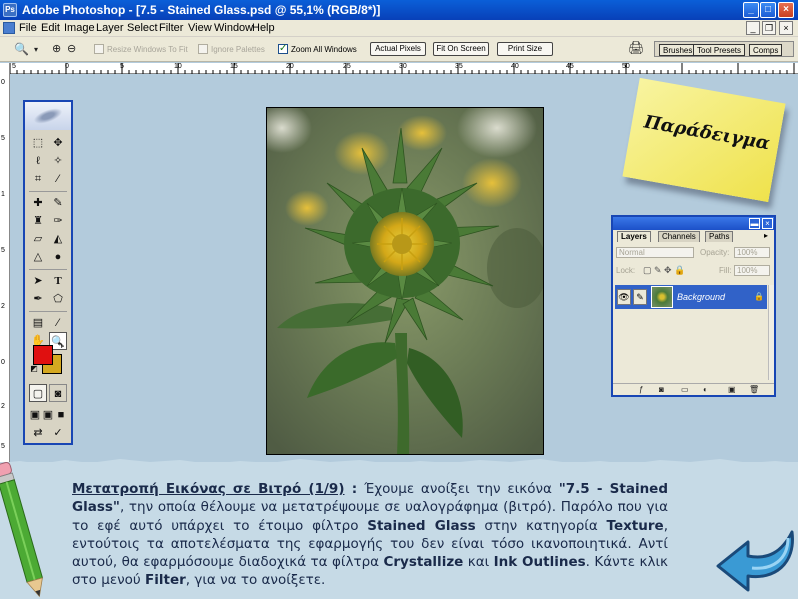 This screenshot has height=599, width=798. What do you see at coordinates (679, 236) in the screenshot?
I see `tab-channels: Channels` at bounding box center [679, 236].